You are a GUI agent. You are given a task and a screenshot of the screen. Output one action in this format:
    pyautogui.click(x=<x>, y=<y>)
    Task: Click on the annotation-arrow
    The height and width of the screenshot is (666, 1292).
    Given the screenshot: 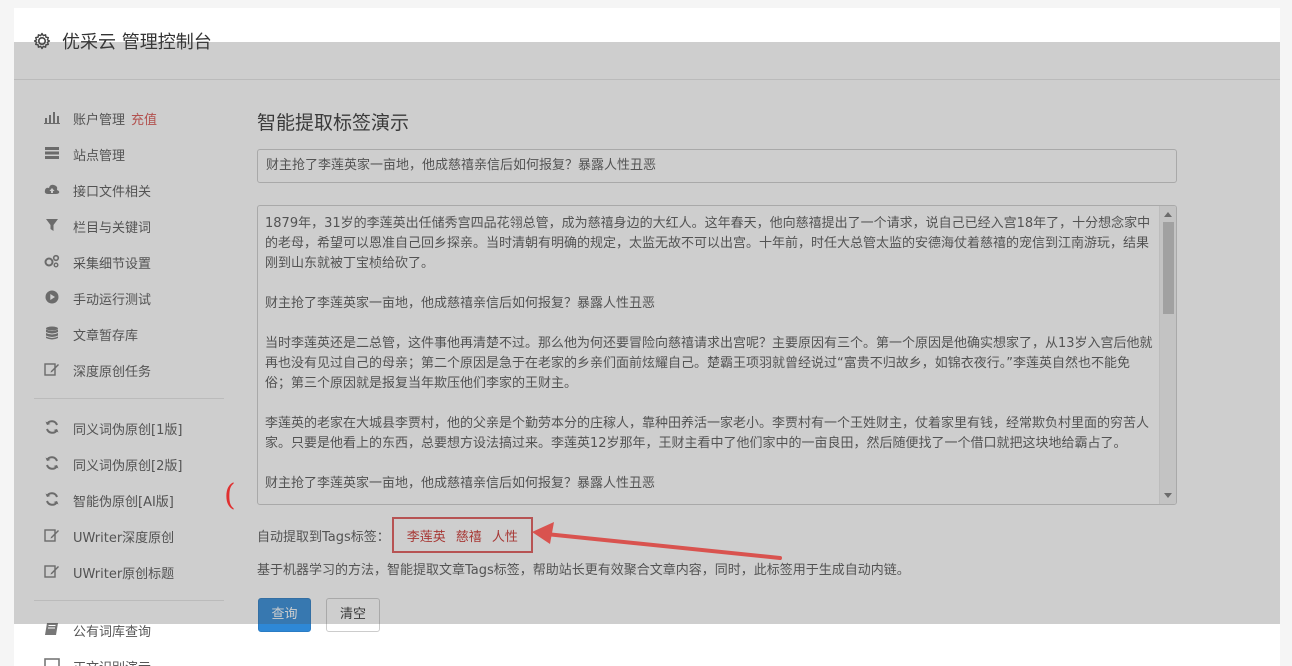 What is the action you would take?
    pyautogui.click(x=657, y=541)
    